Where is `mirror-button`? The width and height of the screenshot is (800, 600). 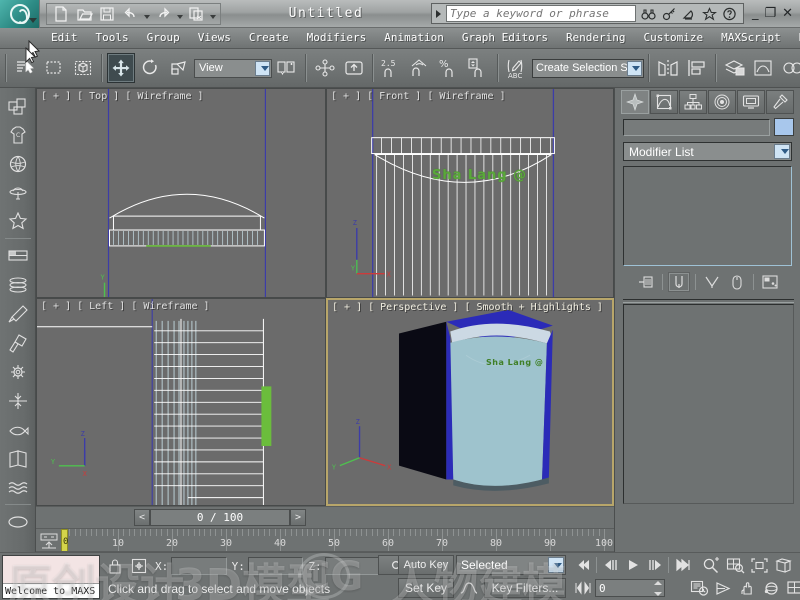 mirror-button is located at coordinates (668, 68).